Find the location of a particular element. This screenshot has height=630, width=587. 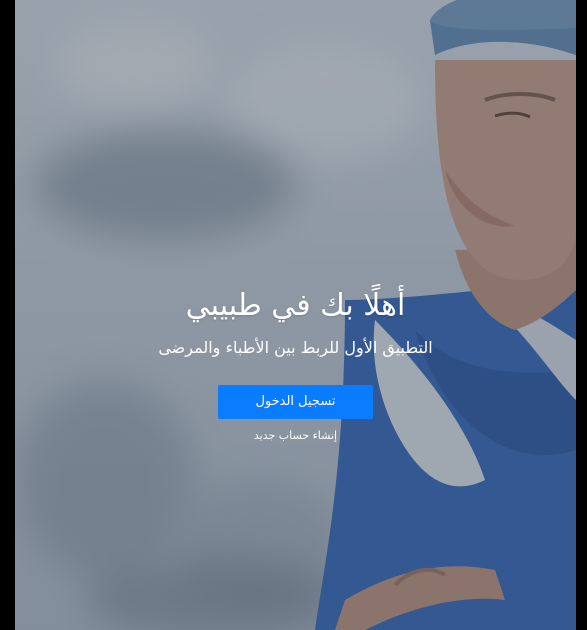

welcome-title: أهلًا بك في طبيبي is located at coordinates (295, 305).